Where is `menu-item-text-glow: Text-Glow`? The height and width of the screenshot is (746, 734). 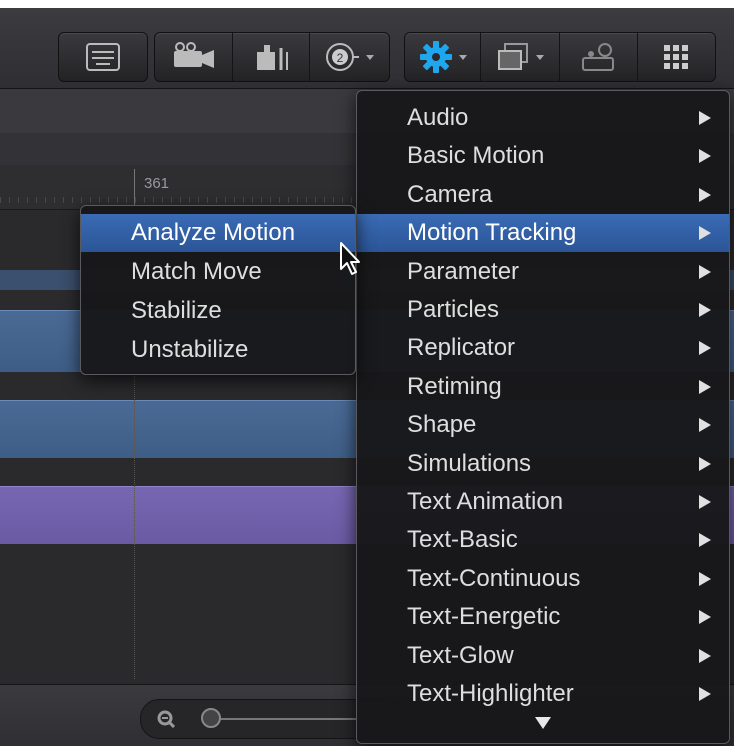
menu-item-text-glow: Text-Glow is located at coordinates (543, 656).